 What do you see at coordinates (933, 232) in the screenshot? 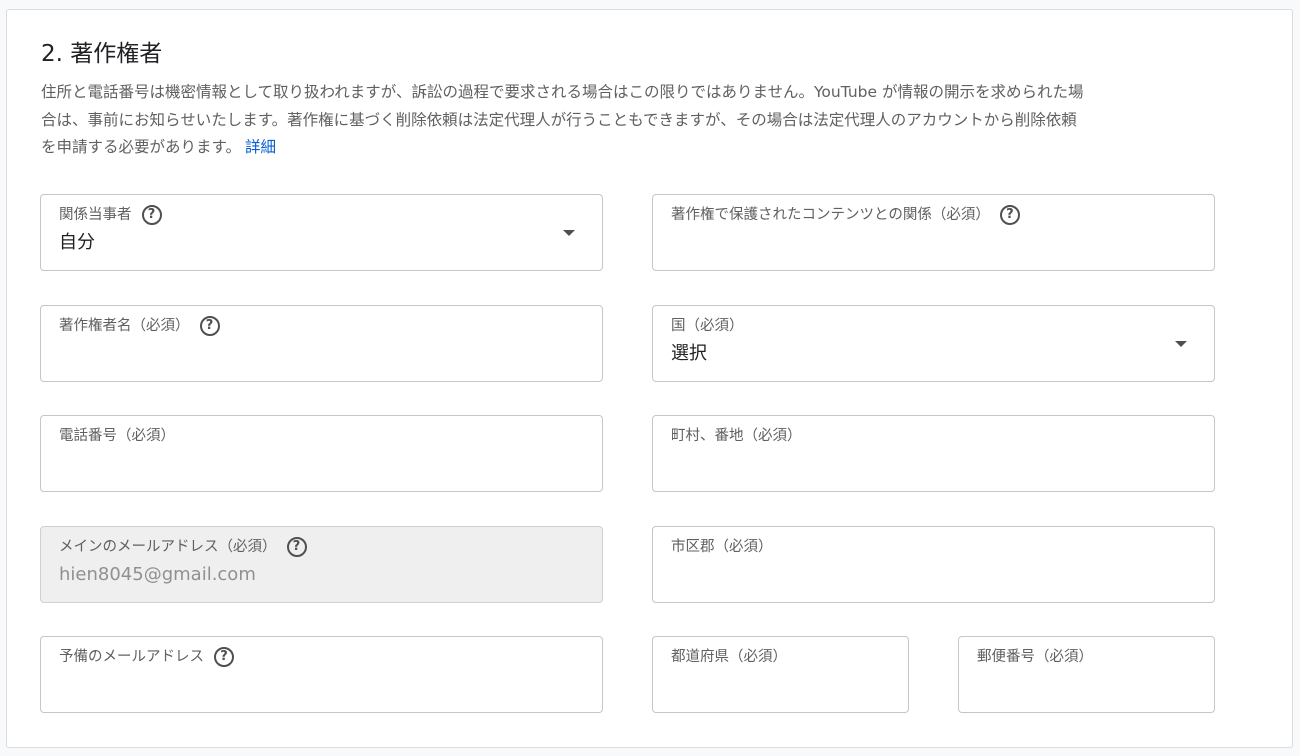
I see `relationship-input: 著作権で保護されたコンテンツとの関係（必須） ?` at bounding box center [933, 232].